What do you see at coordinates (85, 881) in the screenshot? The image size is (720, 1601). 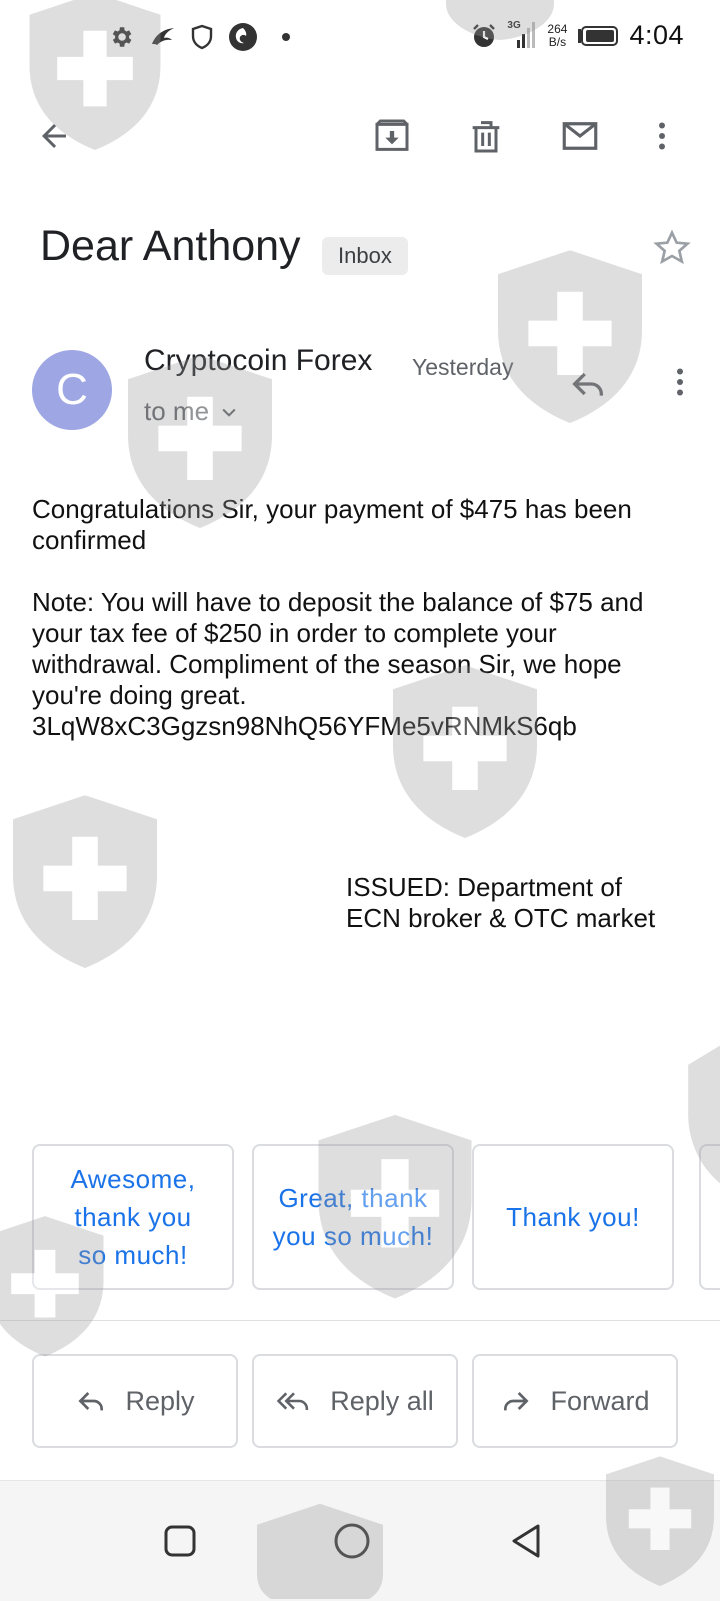 I see `watermark-shield-icon` at bounding box center [85, 881].